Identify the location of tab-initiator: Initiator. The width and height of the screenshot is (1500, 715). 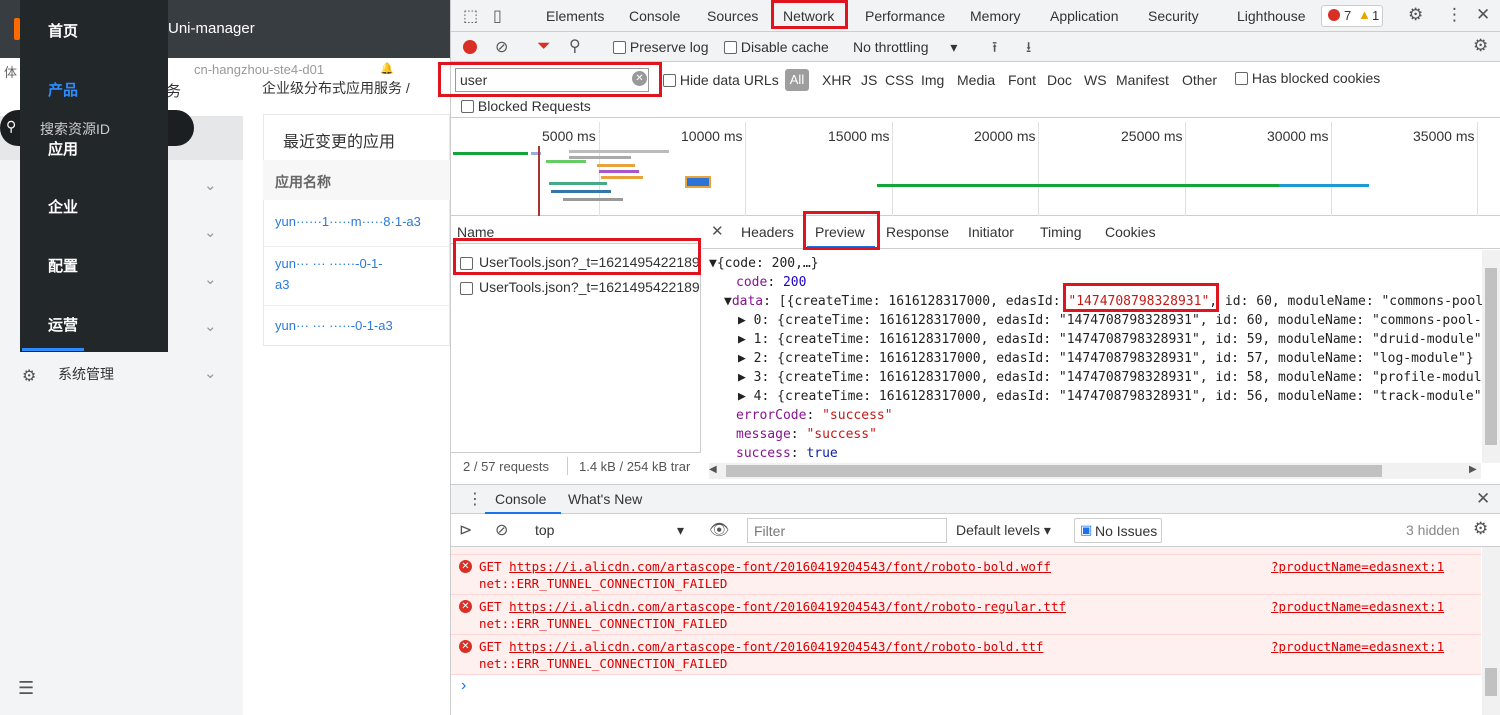
(991, 232).